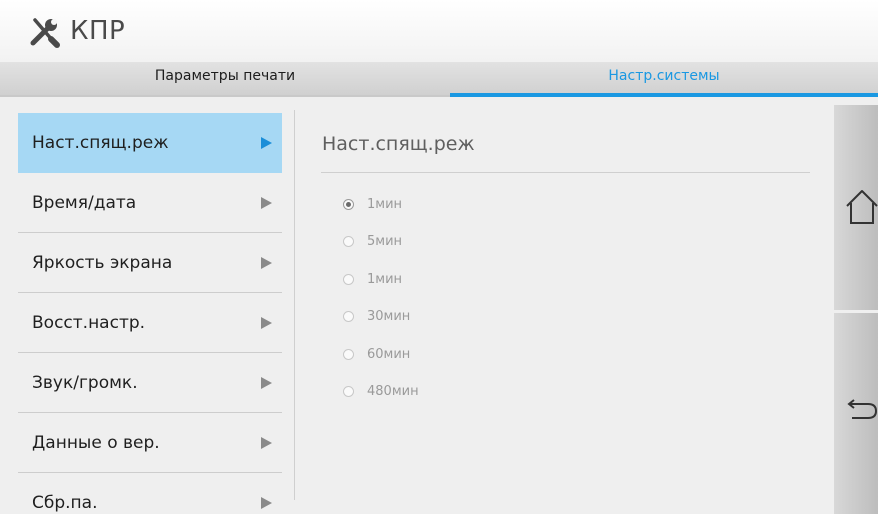 The image size is (878, 514). I want to click on menu-item-brightness: Яркость экрана, so click(150, 263).